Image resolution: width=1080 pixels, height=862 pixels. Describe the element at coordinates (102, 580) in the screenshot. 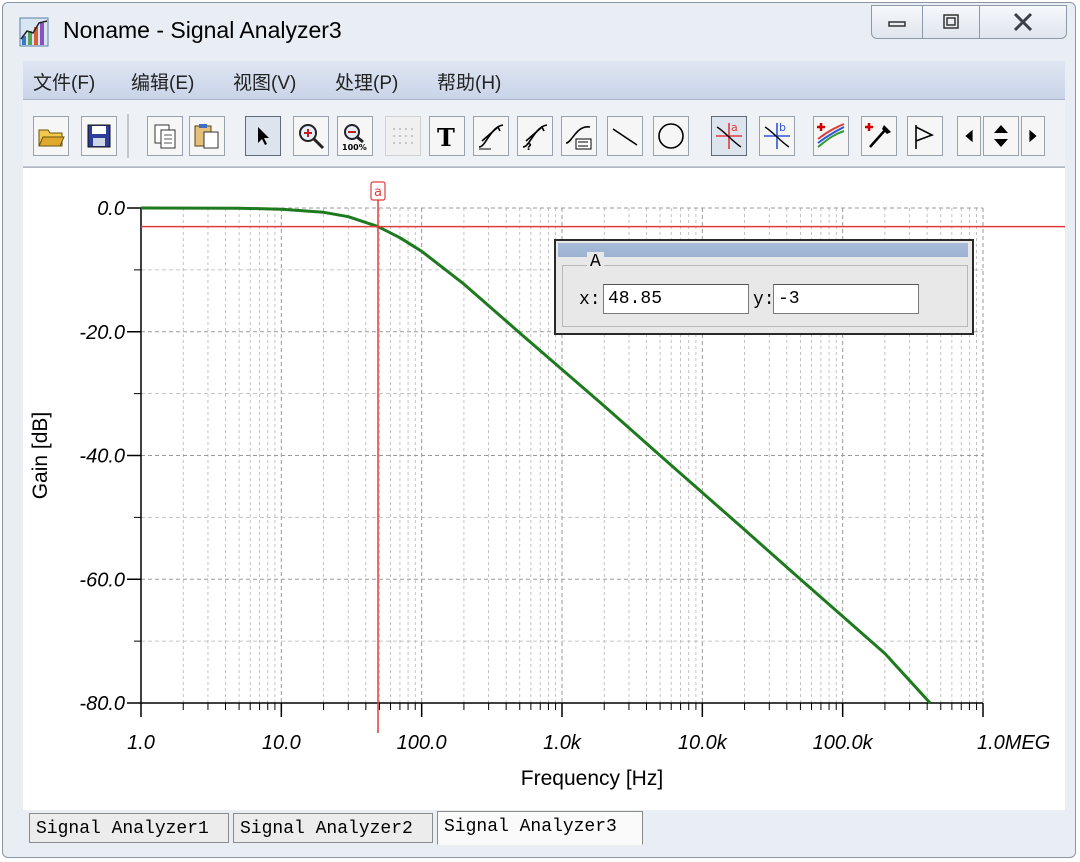

I see `y-tick-label: -60.0` at that location.